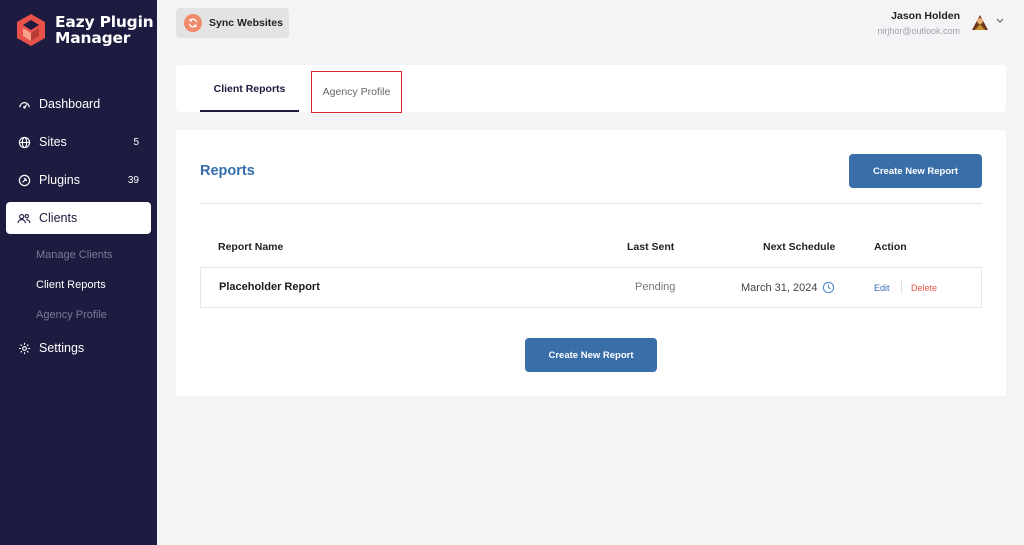 The height and width of the screenshot is (545, 1024). What do you see at coordinates (779, 287) in the screenshot?
I see `next-schedule-date: March 31, 2024` at bounding box center [779, 287].